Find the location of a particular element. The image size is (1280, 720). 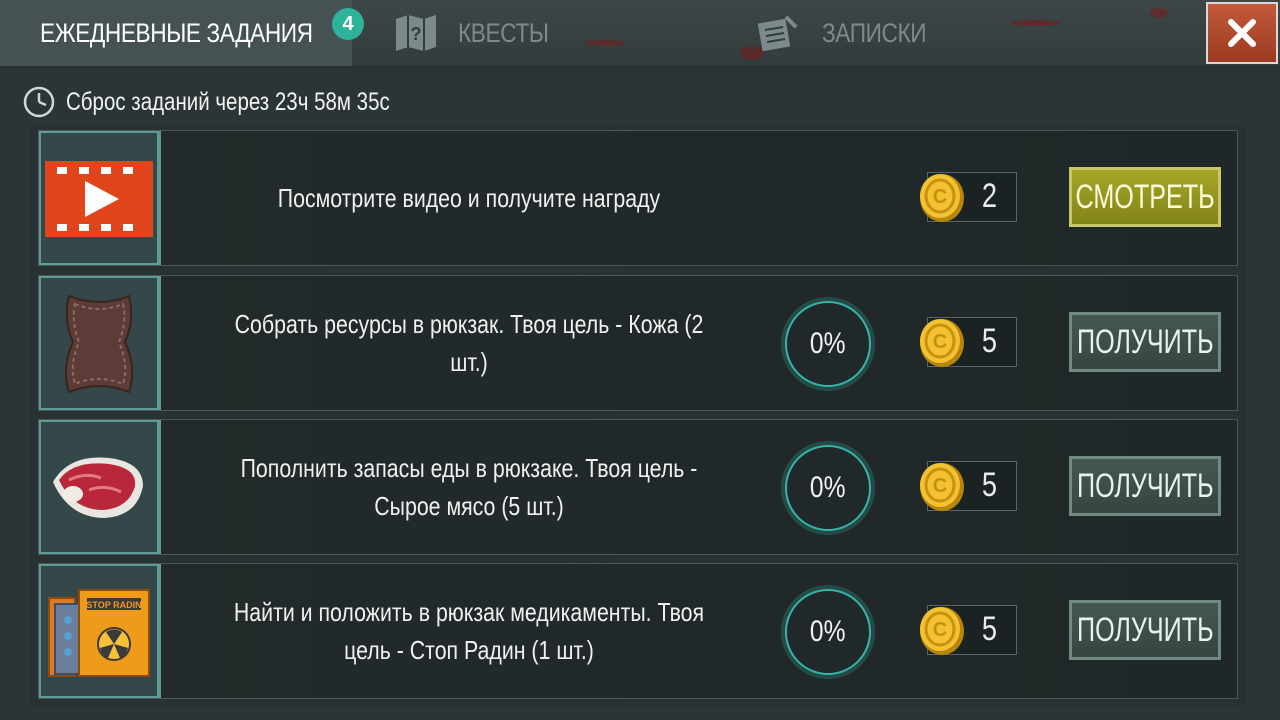

tab-notes-label: ЗАПИСКИ is located at coordinates (874, 32).